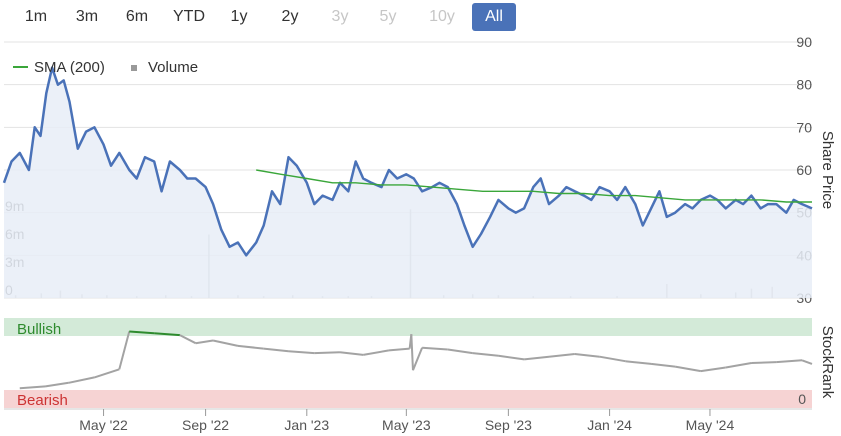  What do you see at coordinates (39, 329) in the screenshot?
I see `stockrank-band-label-bullish: Bullish` at bounding box center [39, 329].